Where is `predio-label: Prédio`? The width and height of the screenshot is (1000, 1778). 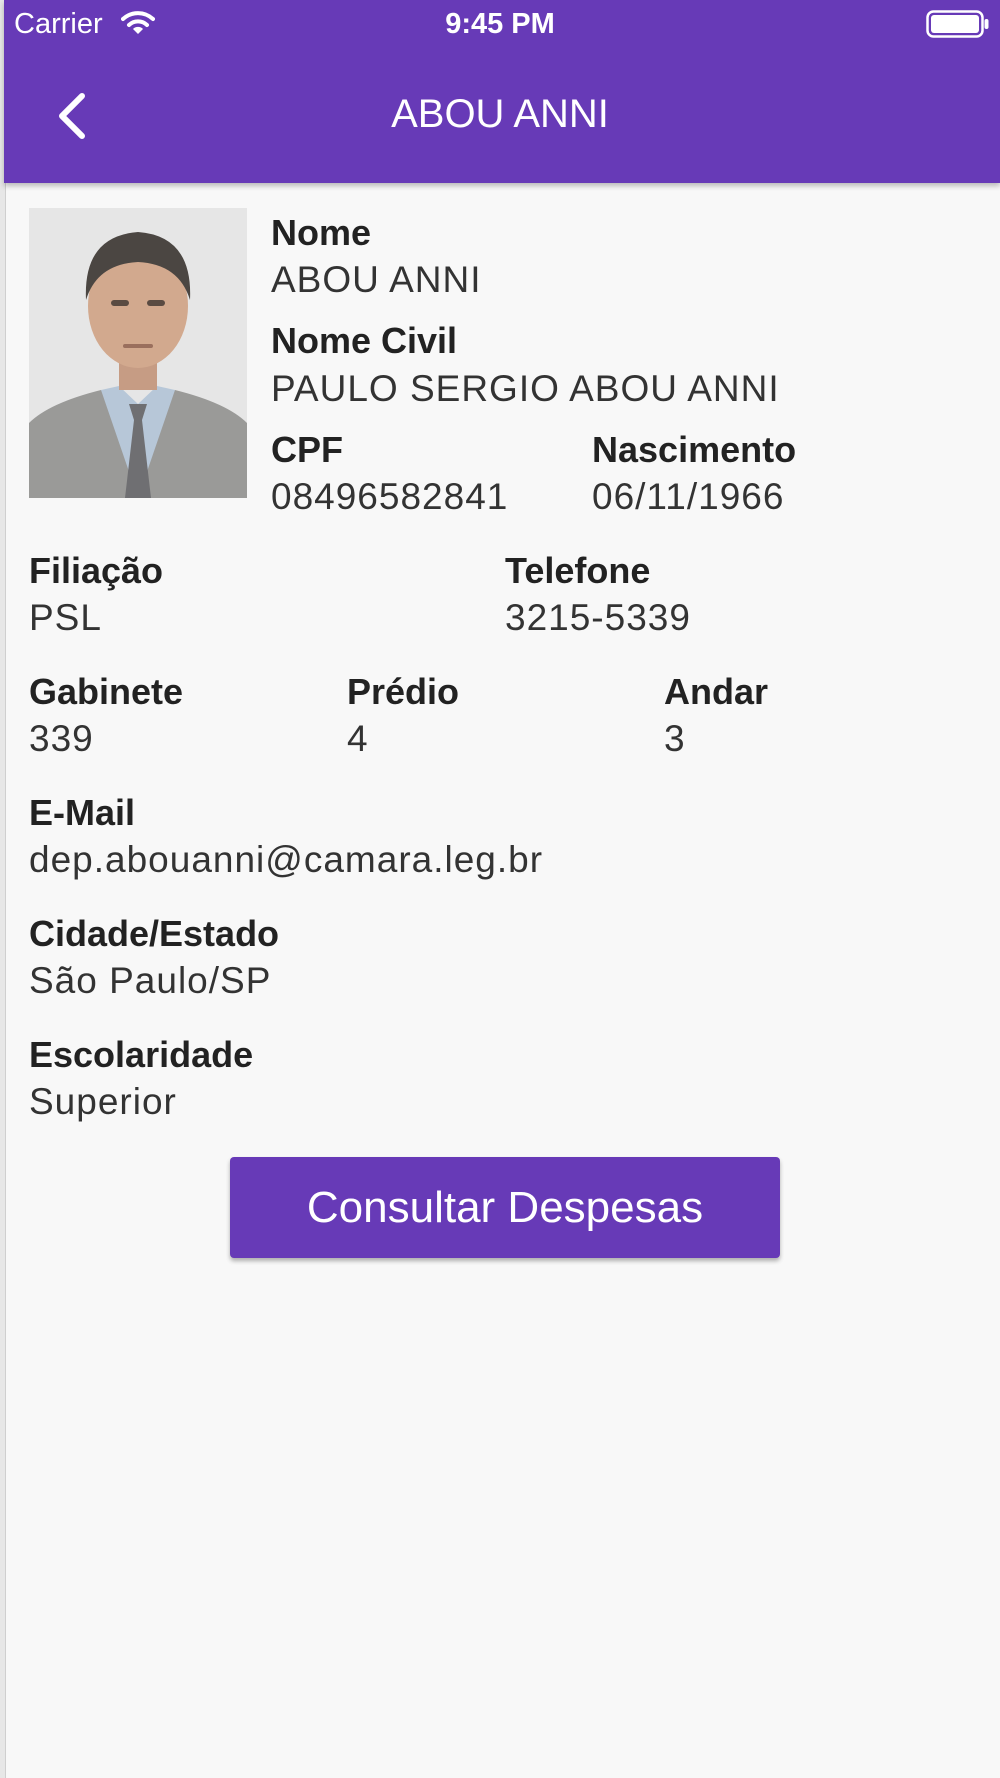
predio-label: Prédio is located at coordinates (403, 691).